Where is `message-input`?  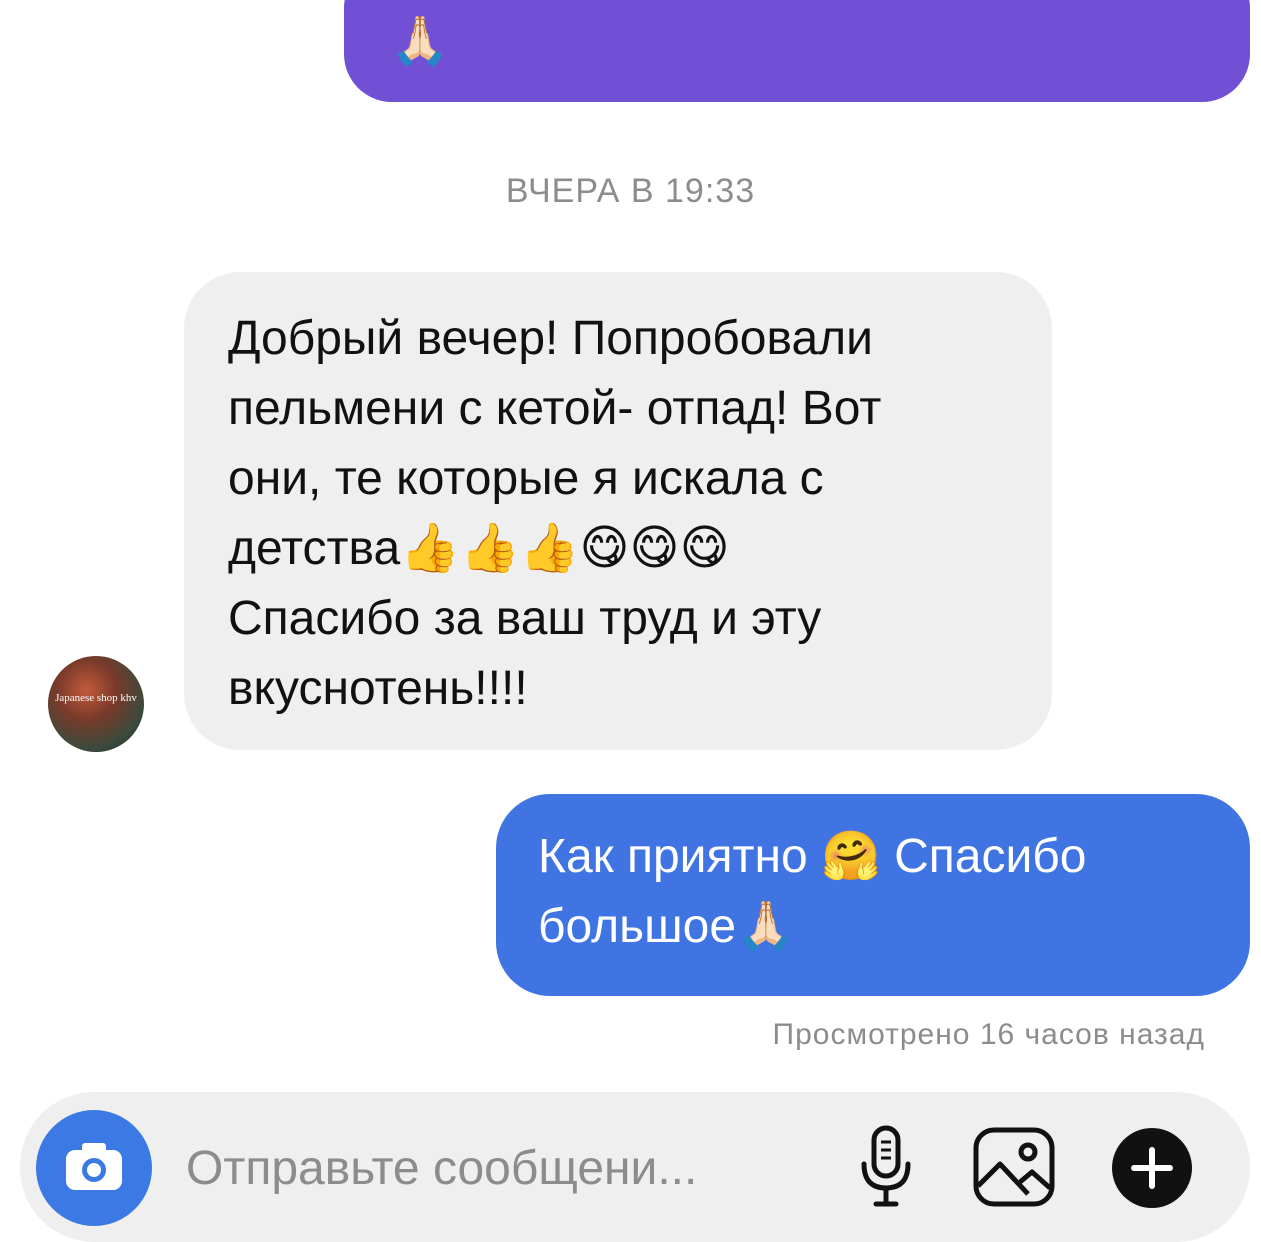
message-input is located at coordinates (496, 1168).